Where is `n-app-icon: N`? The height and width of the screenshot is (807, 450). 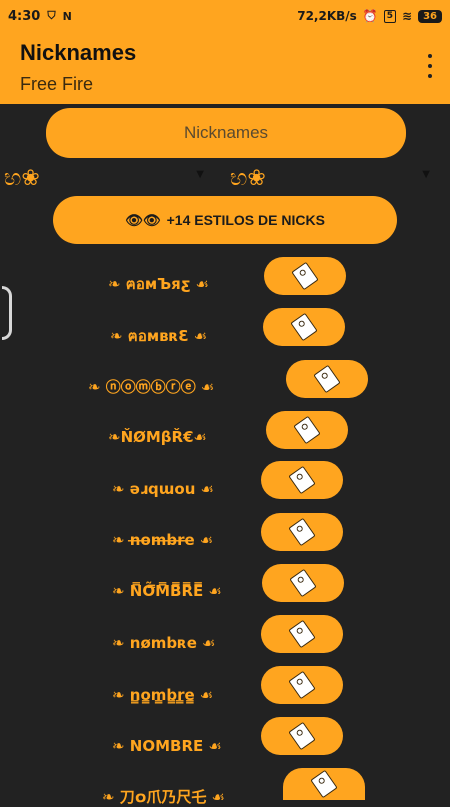
n-app-icon: N is located at coordinates (67, 16).